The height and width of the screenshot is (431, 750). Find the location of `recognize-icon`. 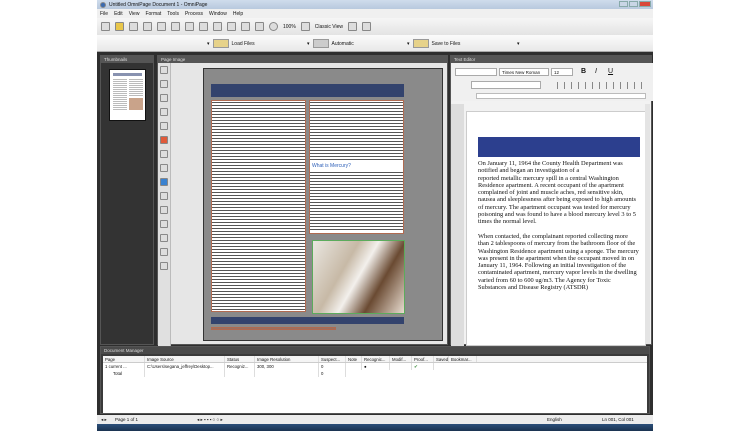

recognize-icon is located at coordinates (320, 43).